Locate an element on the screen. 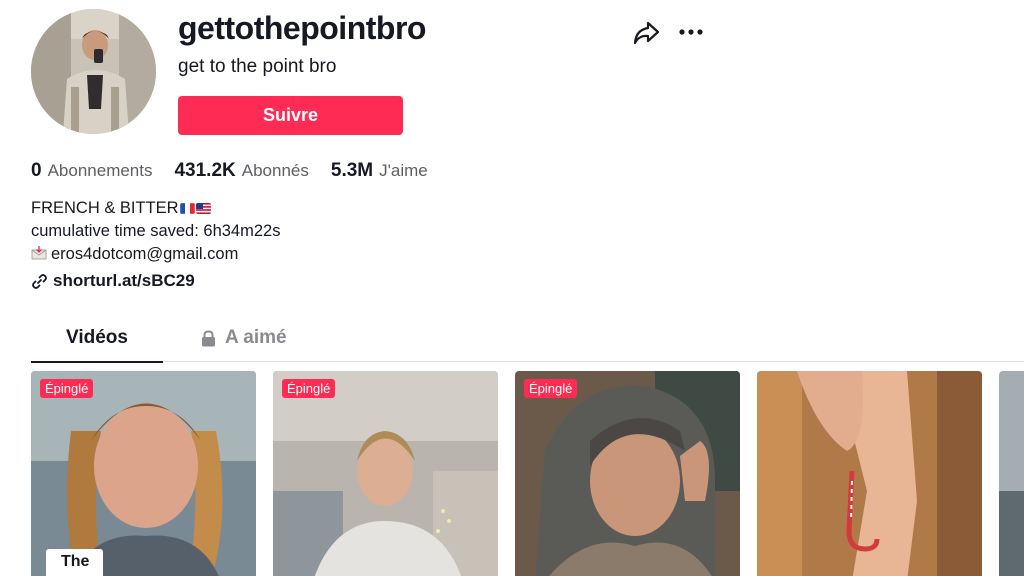 Image resolution: width=1024 pixels, height=576 pixels. video-card-2: Épinglé is located at coordinates (385, 473).